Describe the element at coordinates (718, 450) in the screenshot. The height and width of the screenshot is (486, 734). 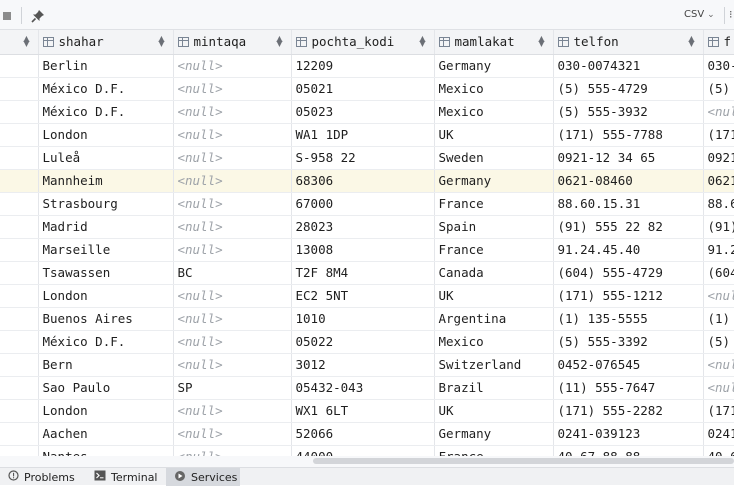
I see `cell-f: 40.6` at that location.